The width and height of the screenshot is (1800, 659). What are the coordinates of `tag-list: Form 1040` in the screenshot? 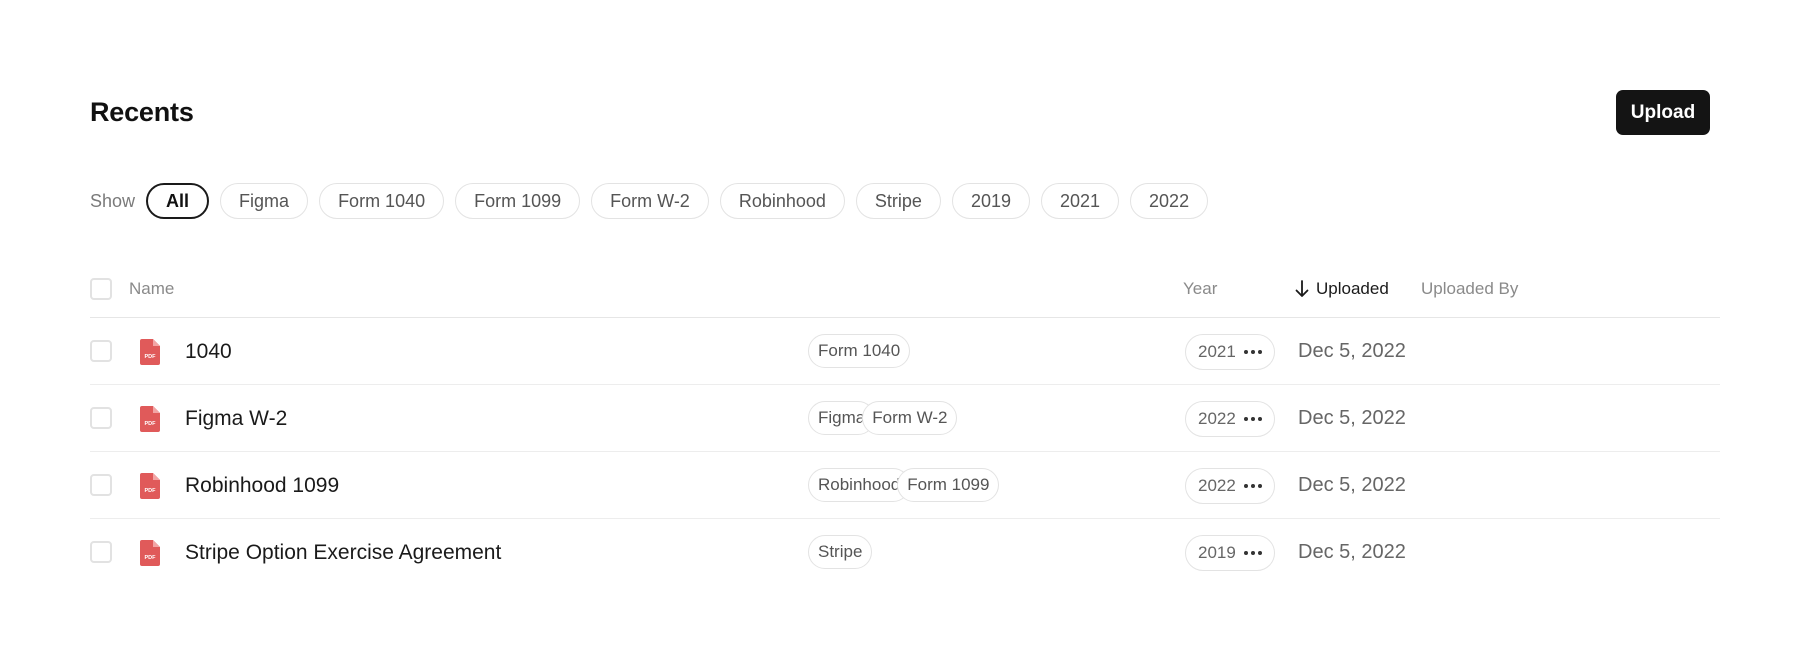 It's located at (859, 351).